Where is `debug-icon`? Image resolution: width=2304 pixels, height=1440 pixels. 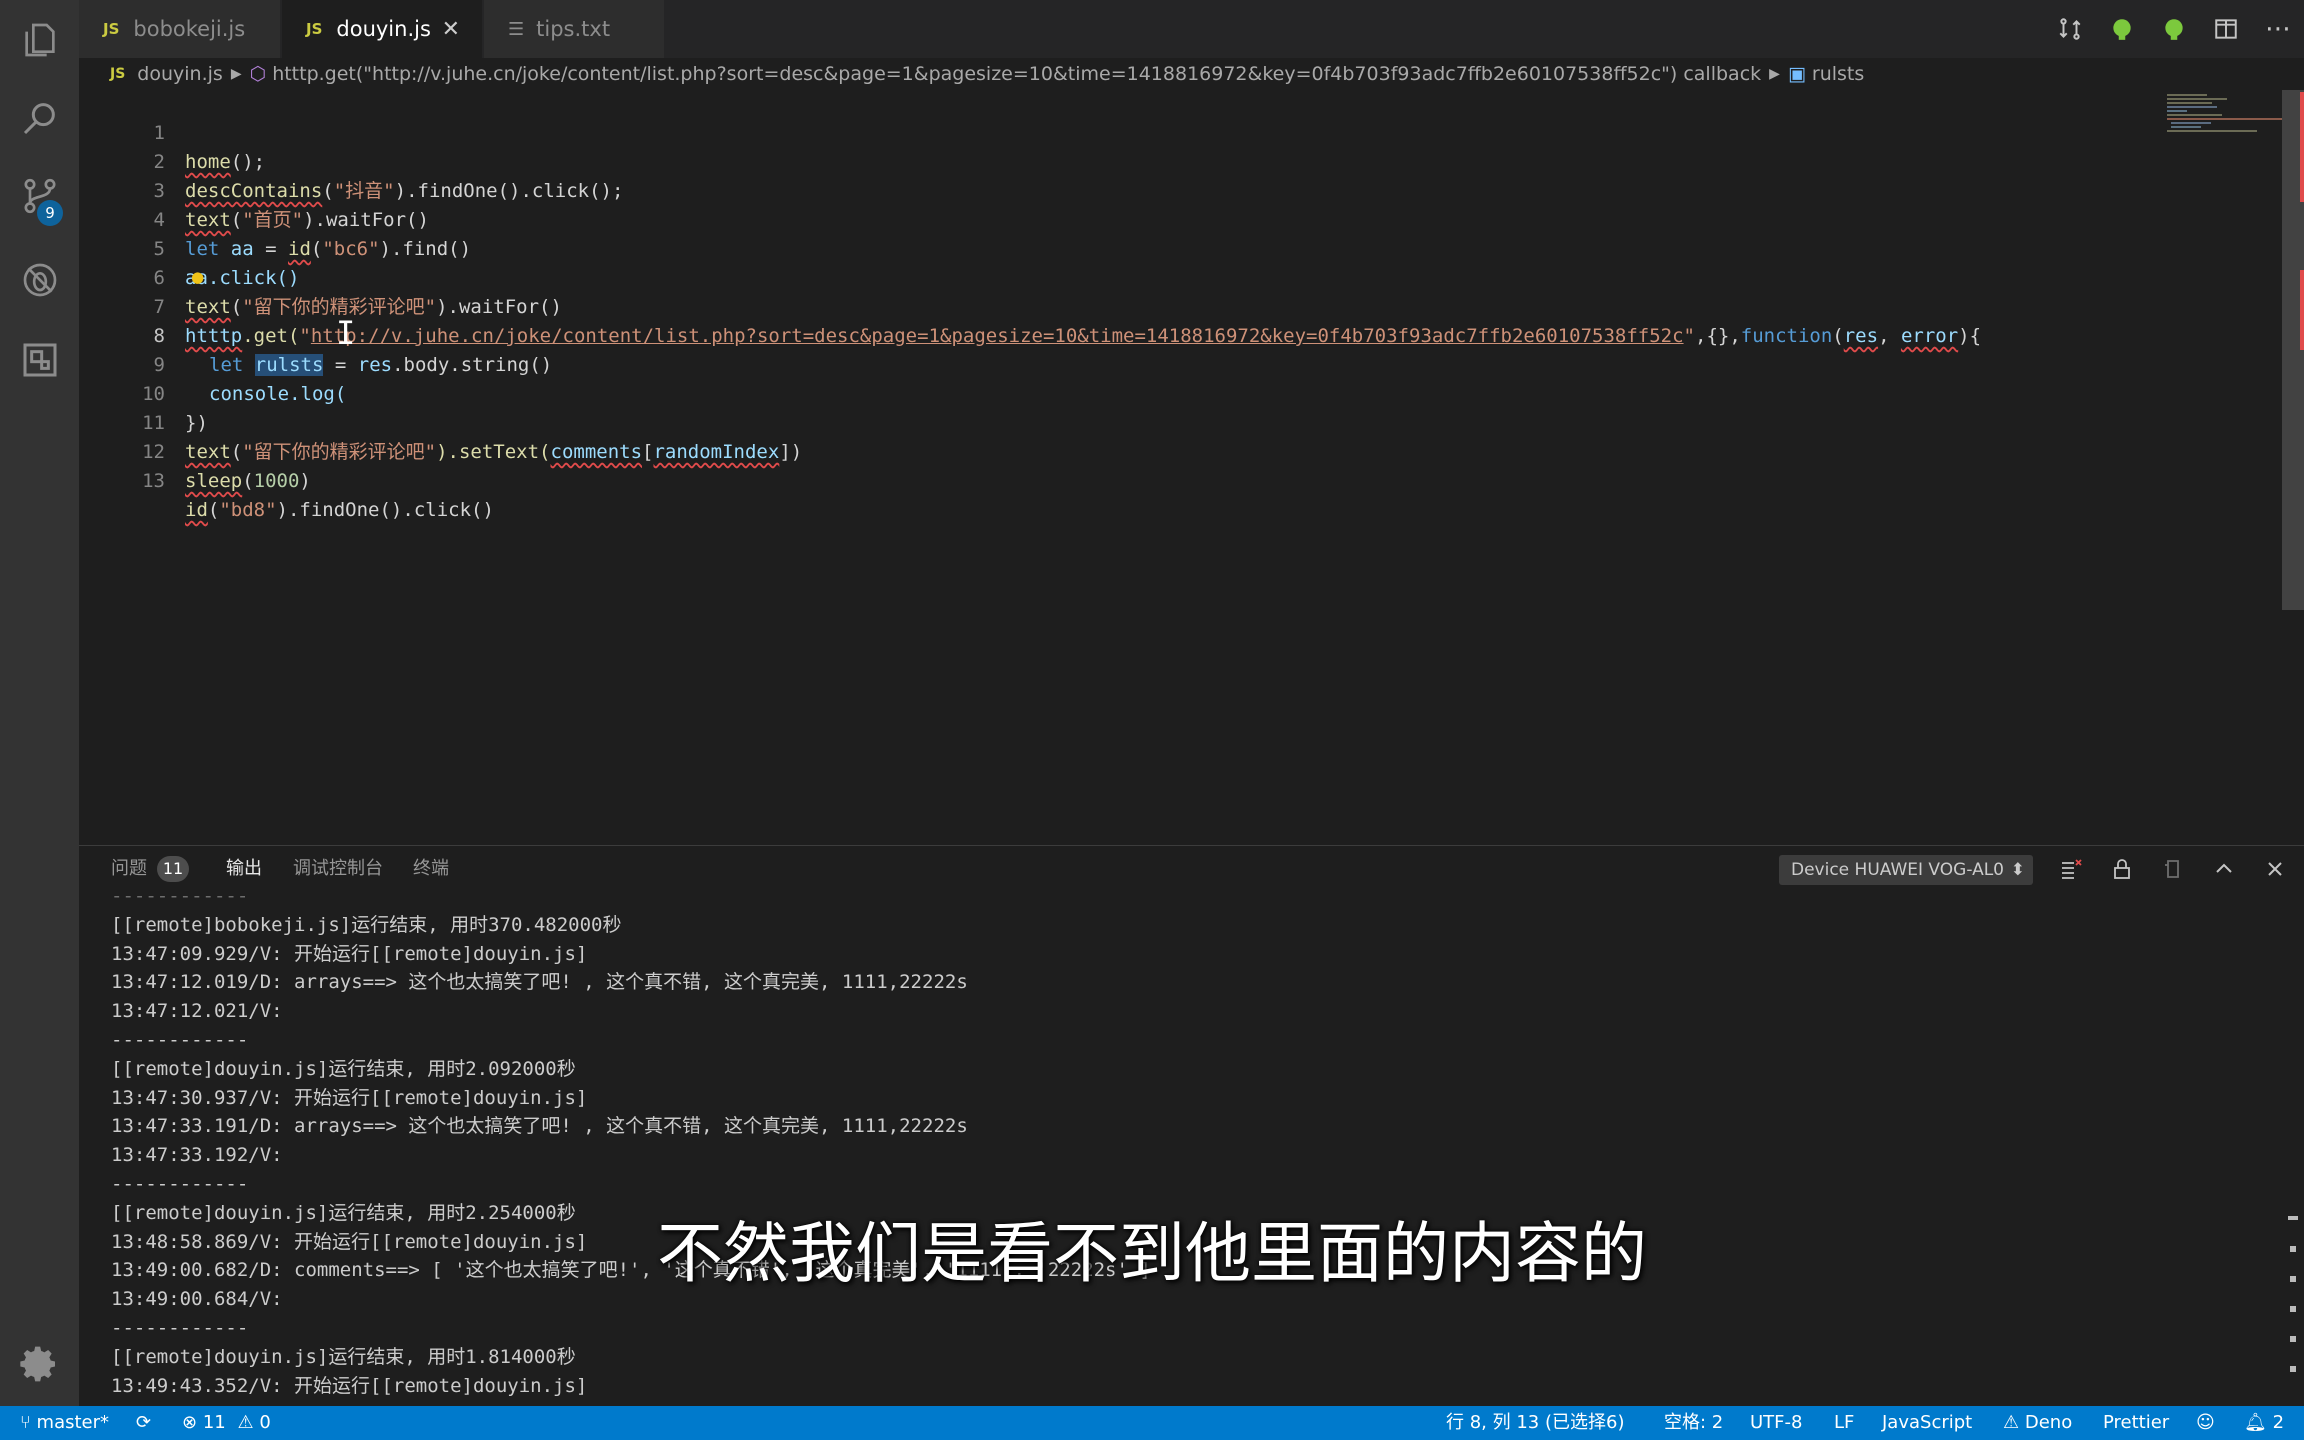 debug-icon is located at coordinates (39, 279).